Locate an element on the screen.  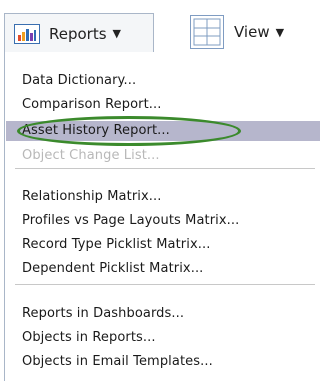
view-label: View is located at coordinates (252, 32).